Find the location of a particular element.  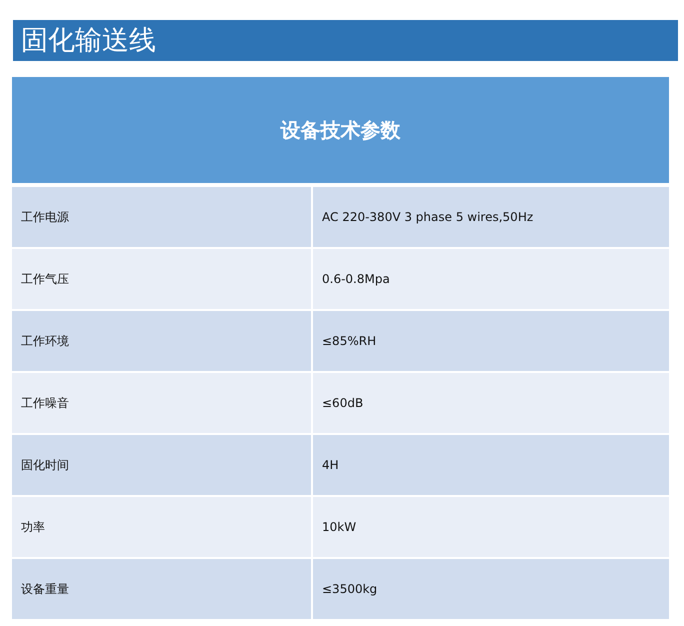

table-cell-text: 4H is located at coordinates (330, 465).